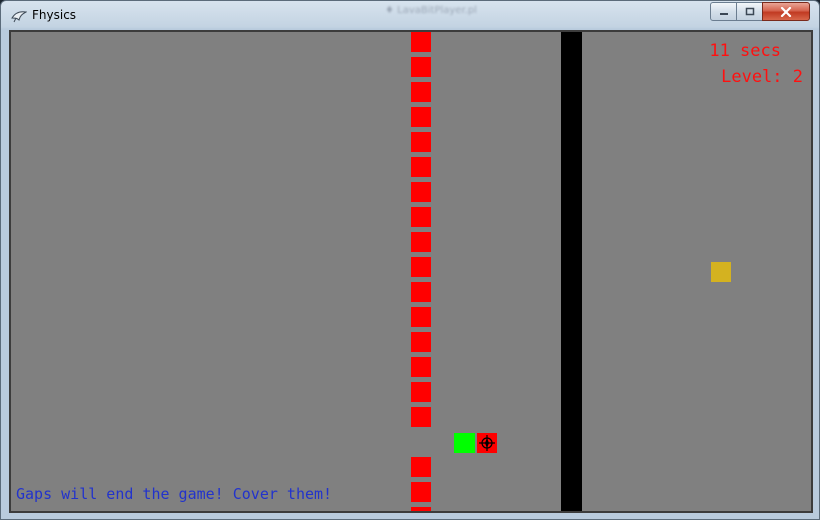  What do you see at coordinates (762, 77) in the screenshot?
I see `level-text: Level: 2` at bounding box center [762, 77].